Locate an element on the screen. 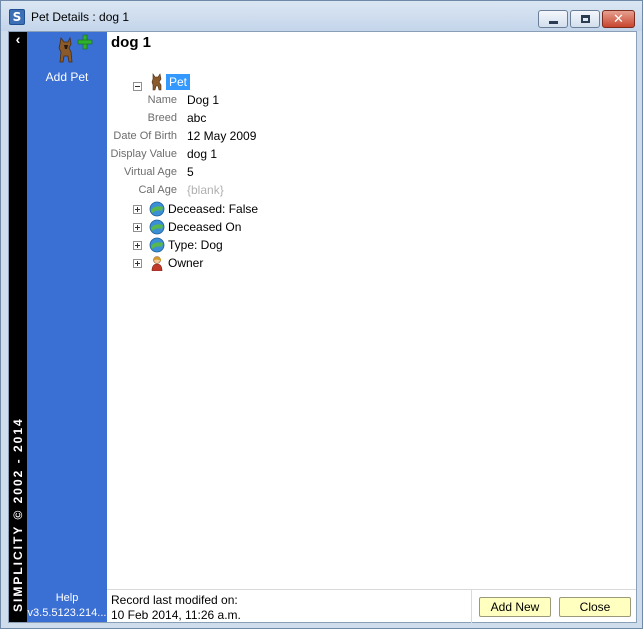 The height and width of the screenshot is (629, 643). property-row: Virtual Age 5 is located at coordinates (371, 173).